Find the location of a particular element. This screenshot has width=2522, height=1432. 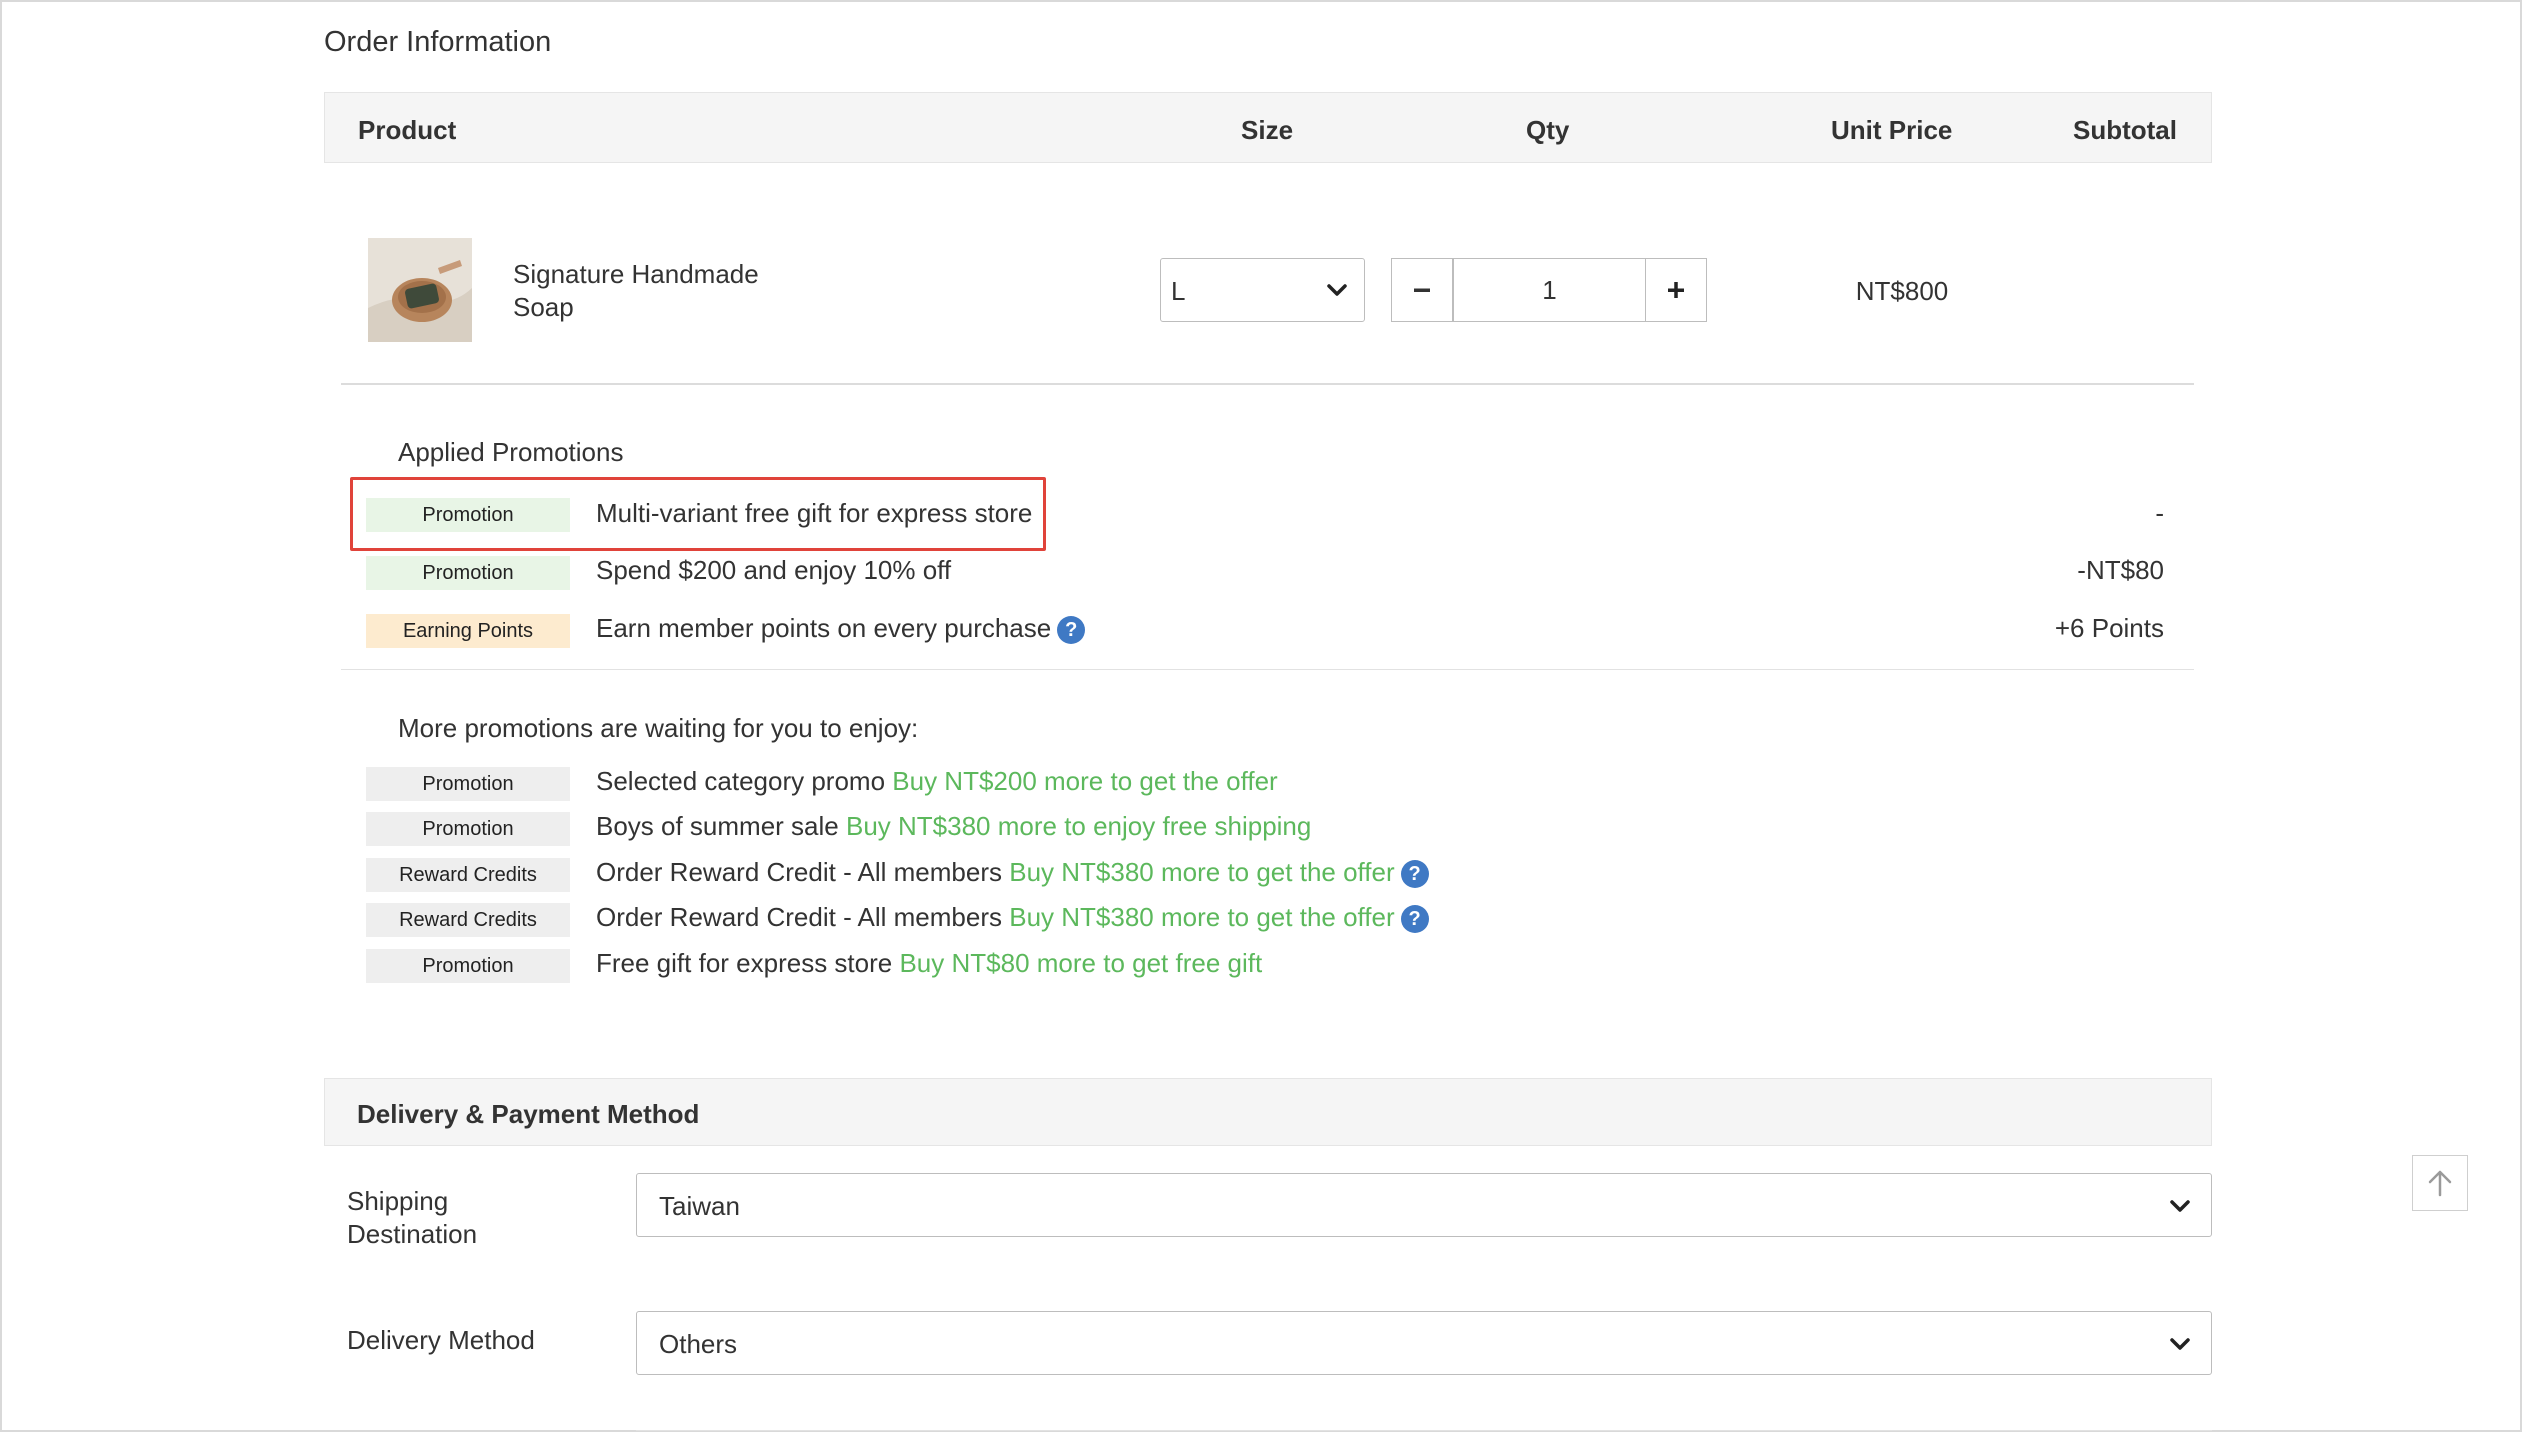

next-field-edge is located at coordinates (1424, 1430).